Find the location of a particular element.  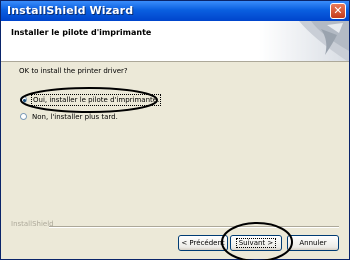

close-button: ✕ is located at coordinates (338, 11).